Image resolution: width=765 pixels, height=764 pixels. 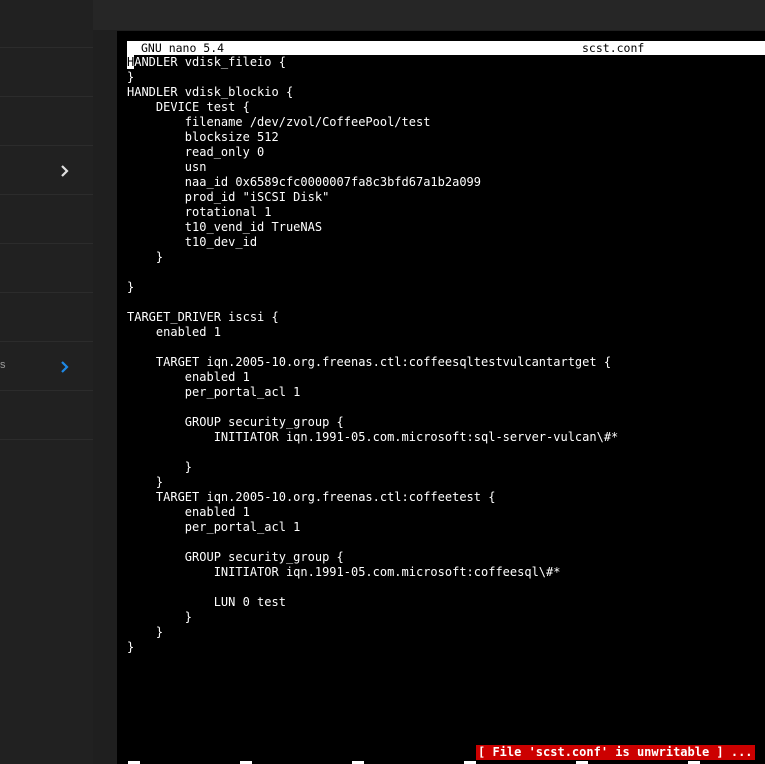 What do you see at coordinates (3, 365) in the screenshot?
I see `sidebar-item-label: s` at bounding box center [3, 365].